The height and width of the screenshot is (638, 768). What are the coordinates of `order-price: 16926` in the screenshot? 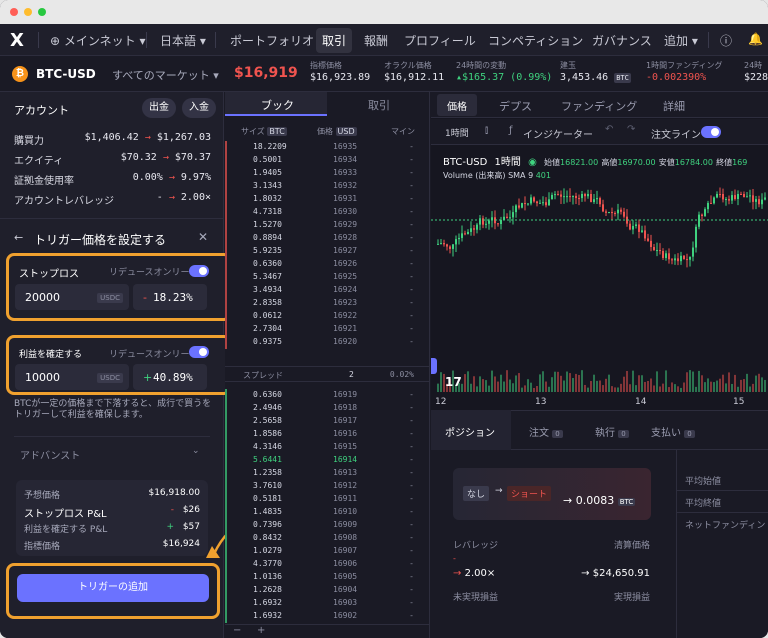 It's located at (345, 263).